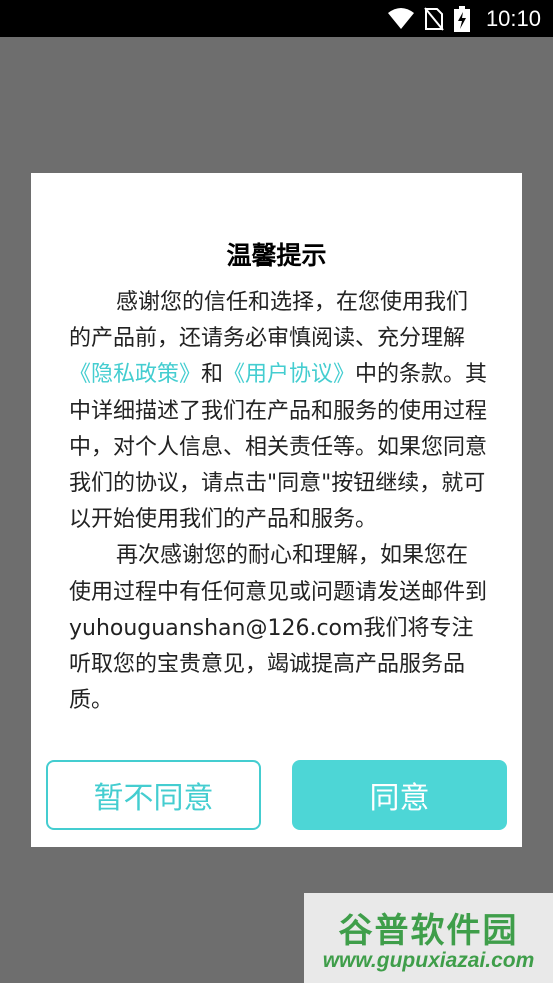 The height and width of the screenshot is (983, 553). I want to click on battery-charging-icon, so click(461, 18).